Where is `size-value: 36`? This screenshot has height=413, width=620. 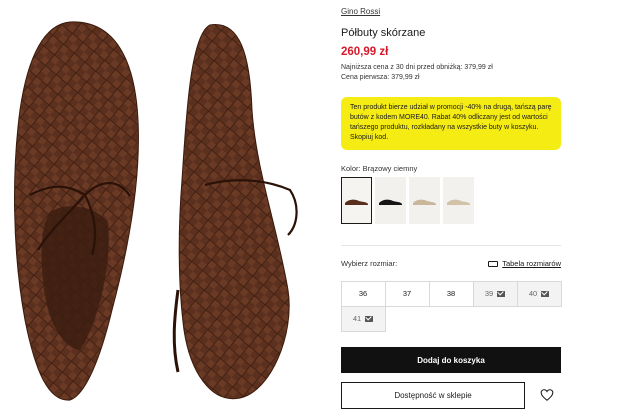 size-value: 36 is located at coordinates (363, 293).